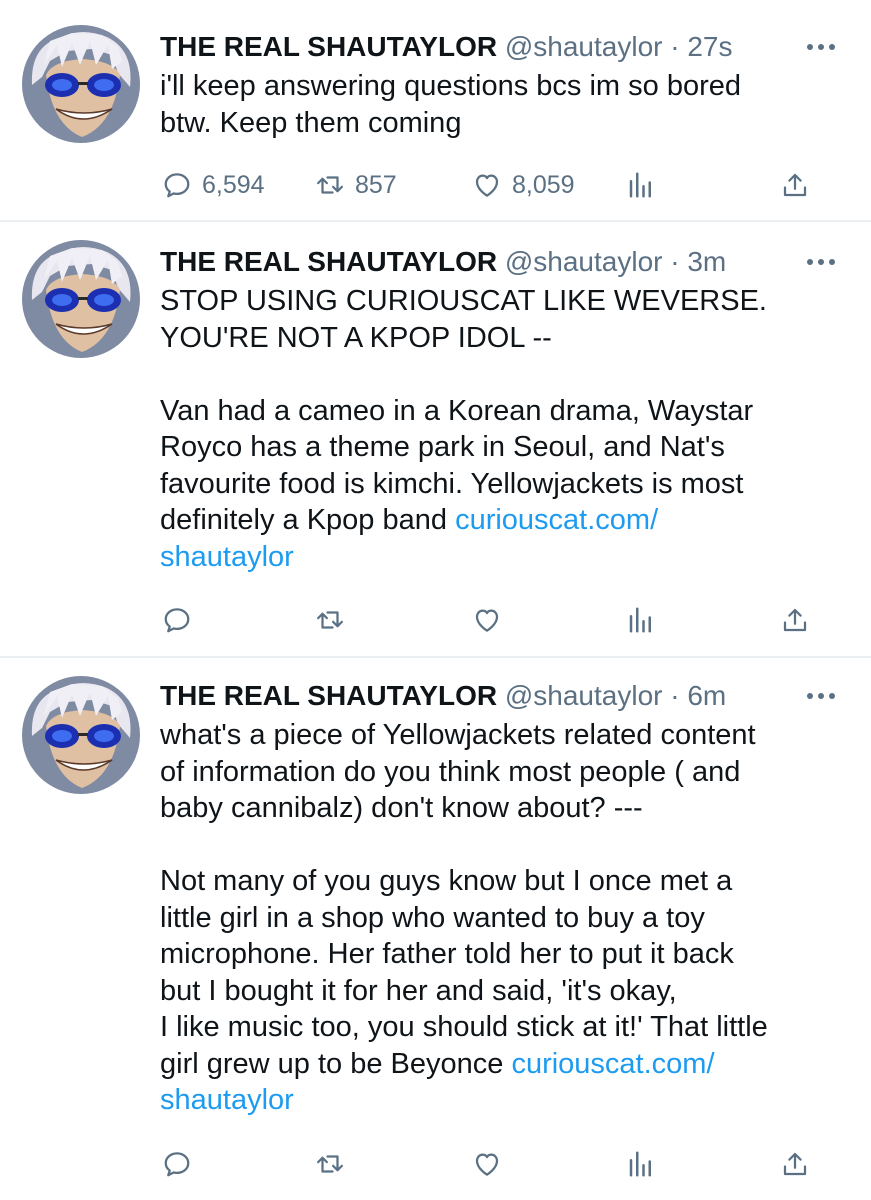  What do you see at coordinates (233, 184) in the screenshot?
I see `reply-count: 6,594` at bounding box center [233, 184].